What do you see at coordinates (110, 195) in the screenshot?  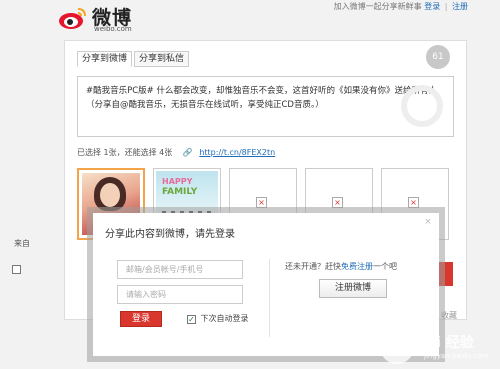 I see `album-face` at bounding box center [110, 195].